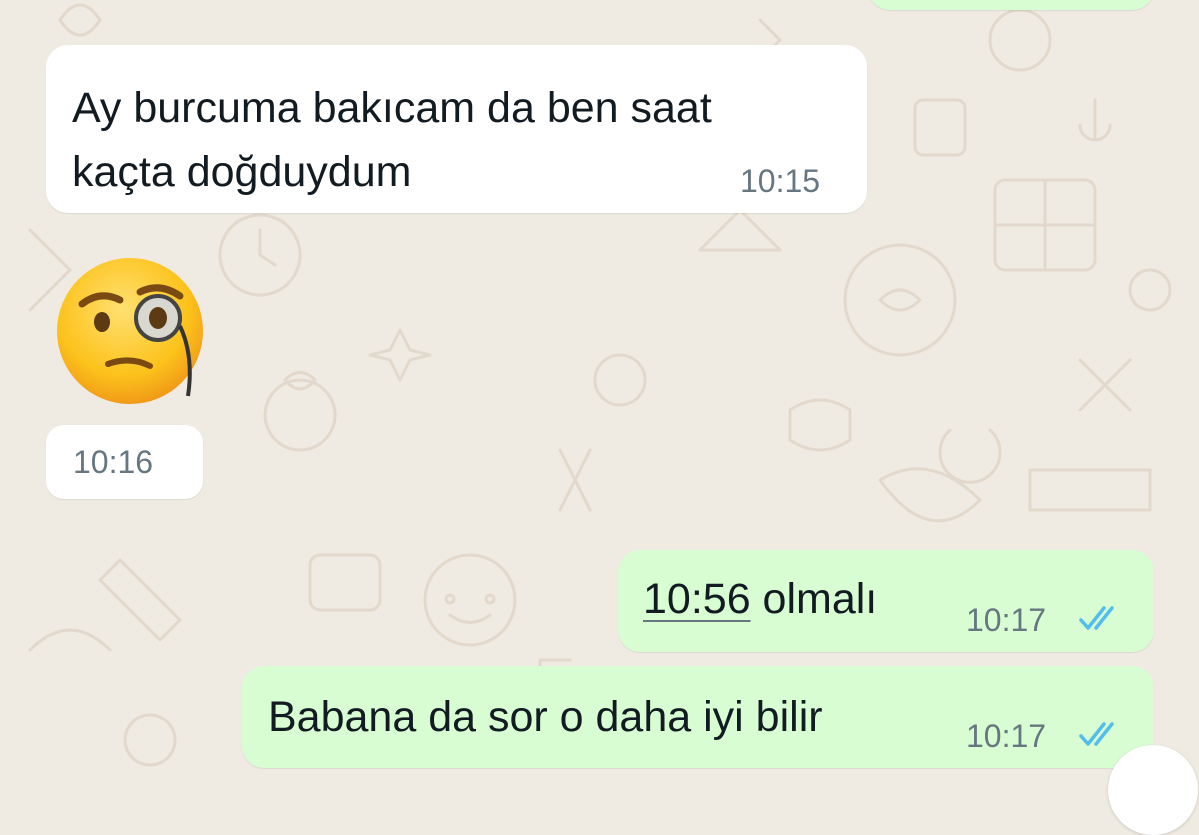  I want to click on outgoing-message-bubble-partial, so click(1011, 5).